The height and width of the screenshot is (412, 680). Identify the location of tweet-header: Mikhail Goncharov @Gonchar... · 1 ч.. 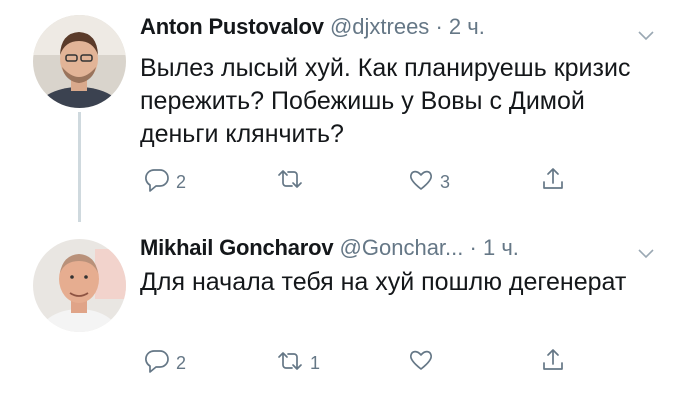
(329, 248).